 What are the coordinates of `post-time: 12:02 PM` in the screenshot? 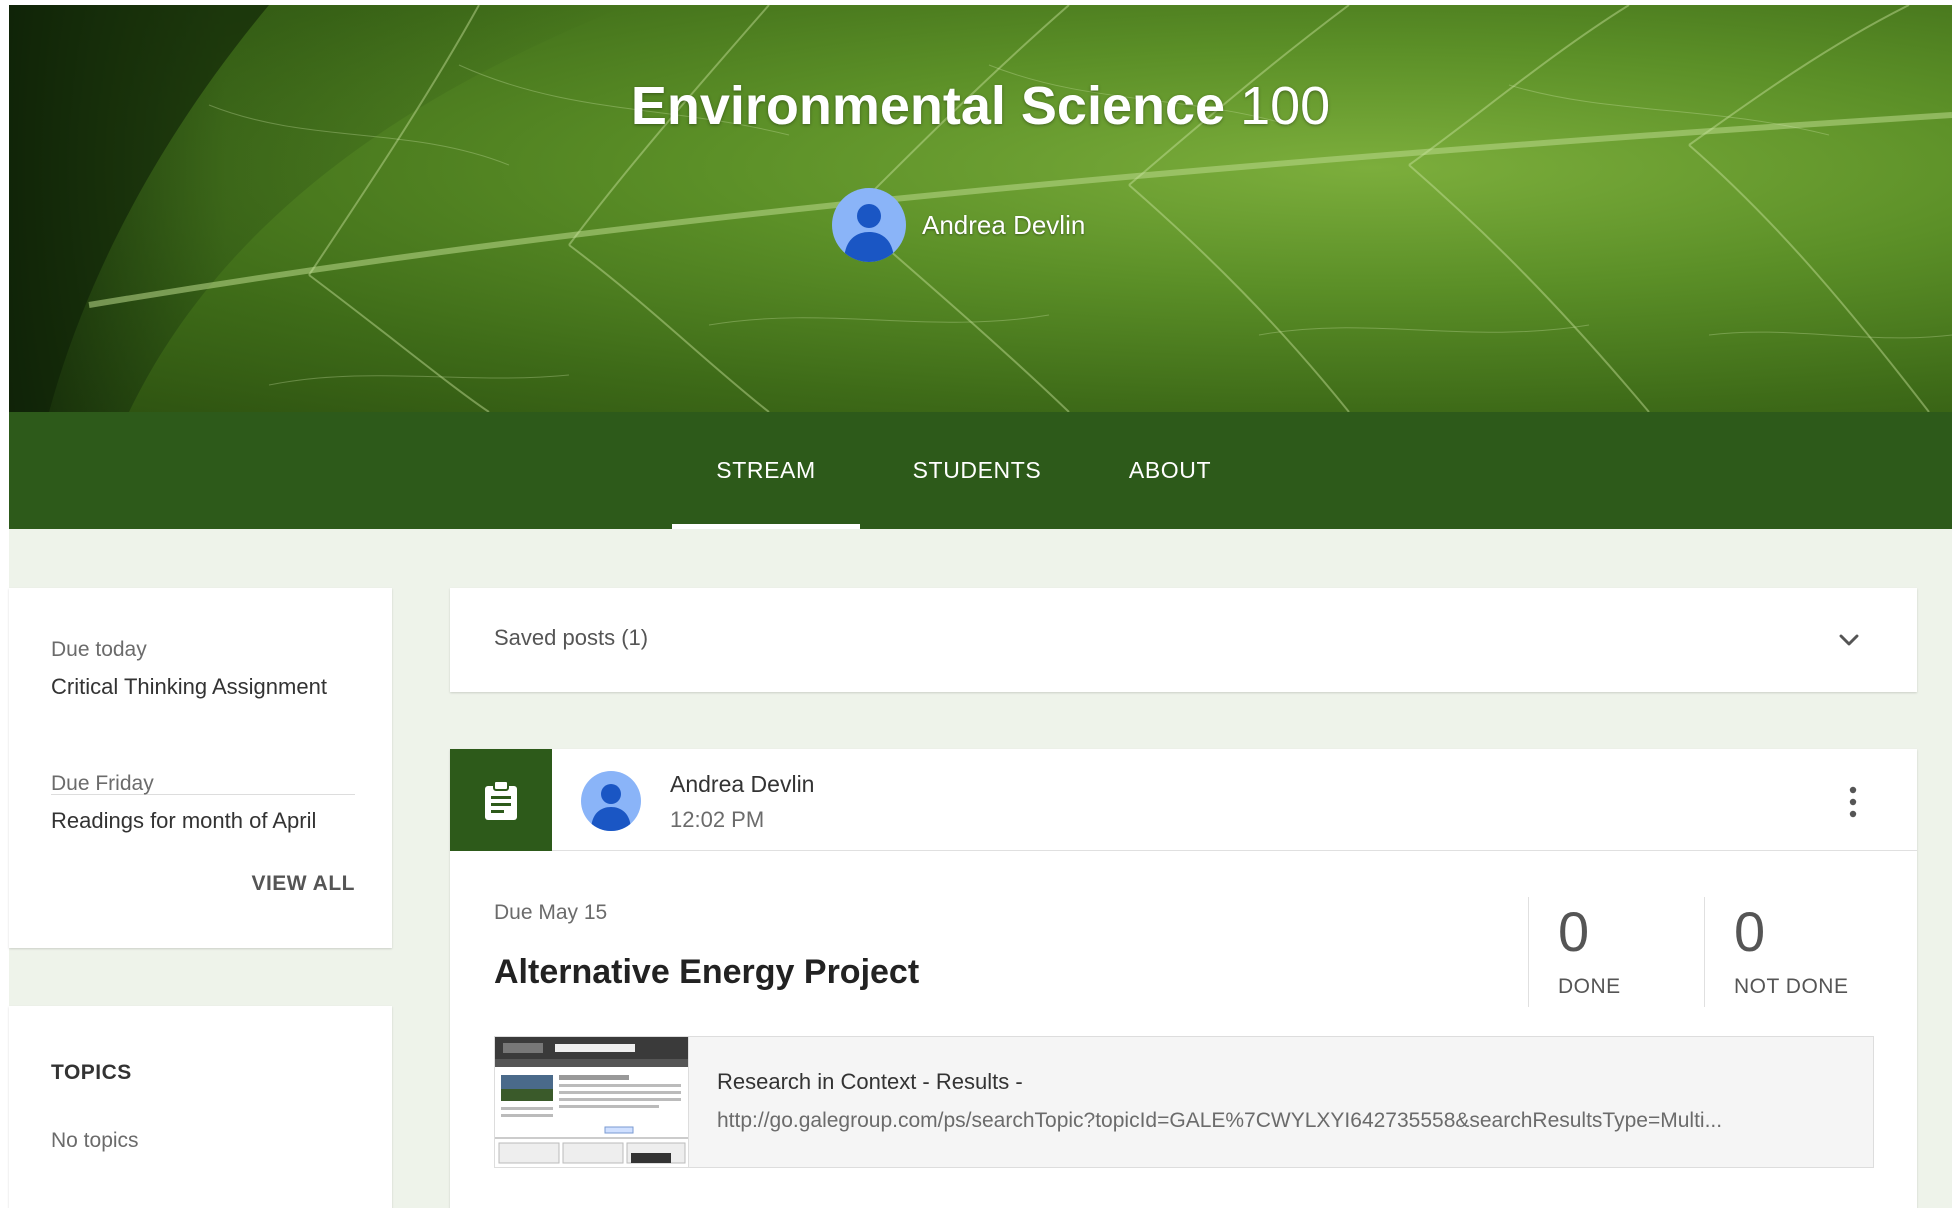 It's located at (717, 819).